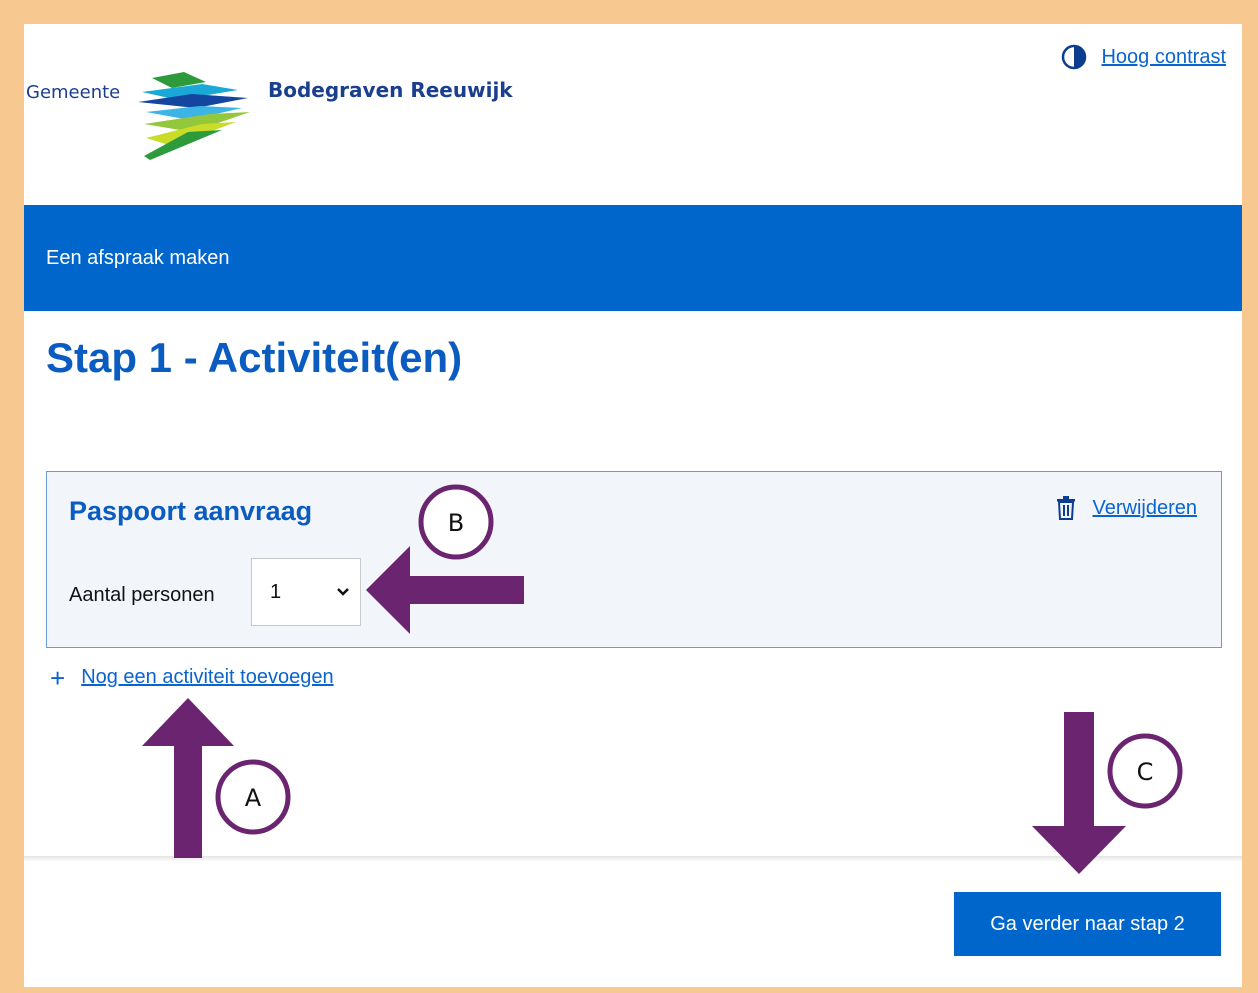  What do you see at coordinates (306, 592) in the screenshot?
I see `persons-select: 1` at bounding box center [306, 592].